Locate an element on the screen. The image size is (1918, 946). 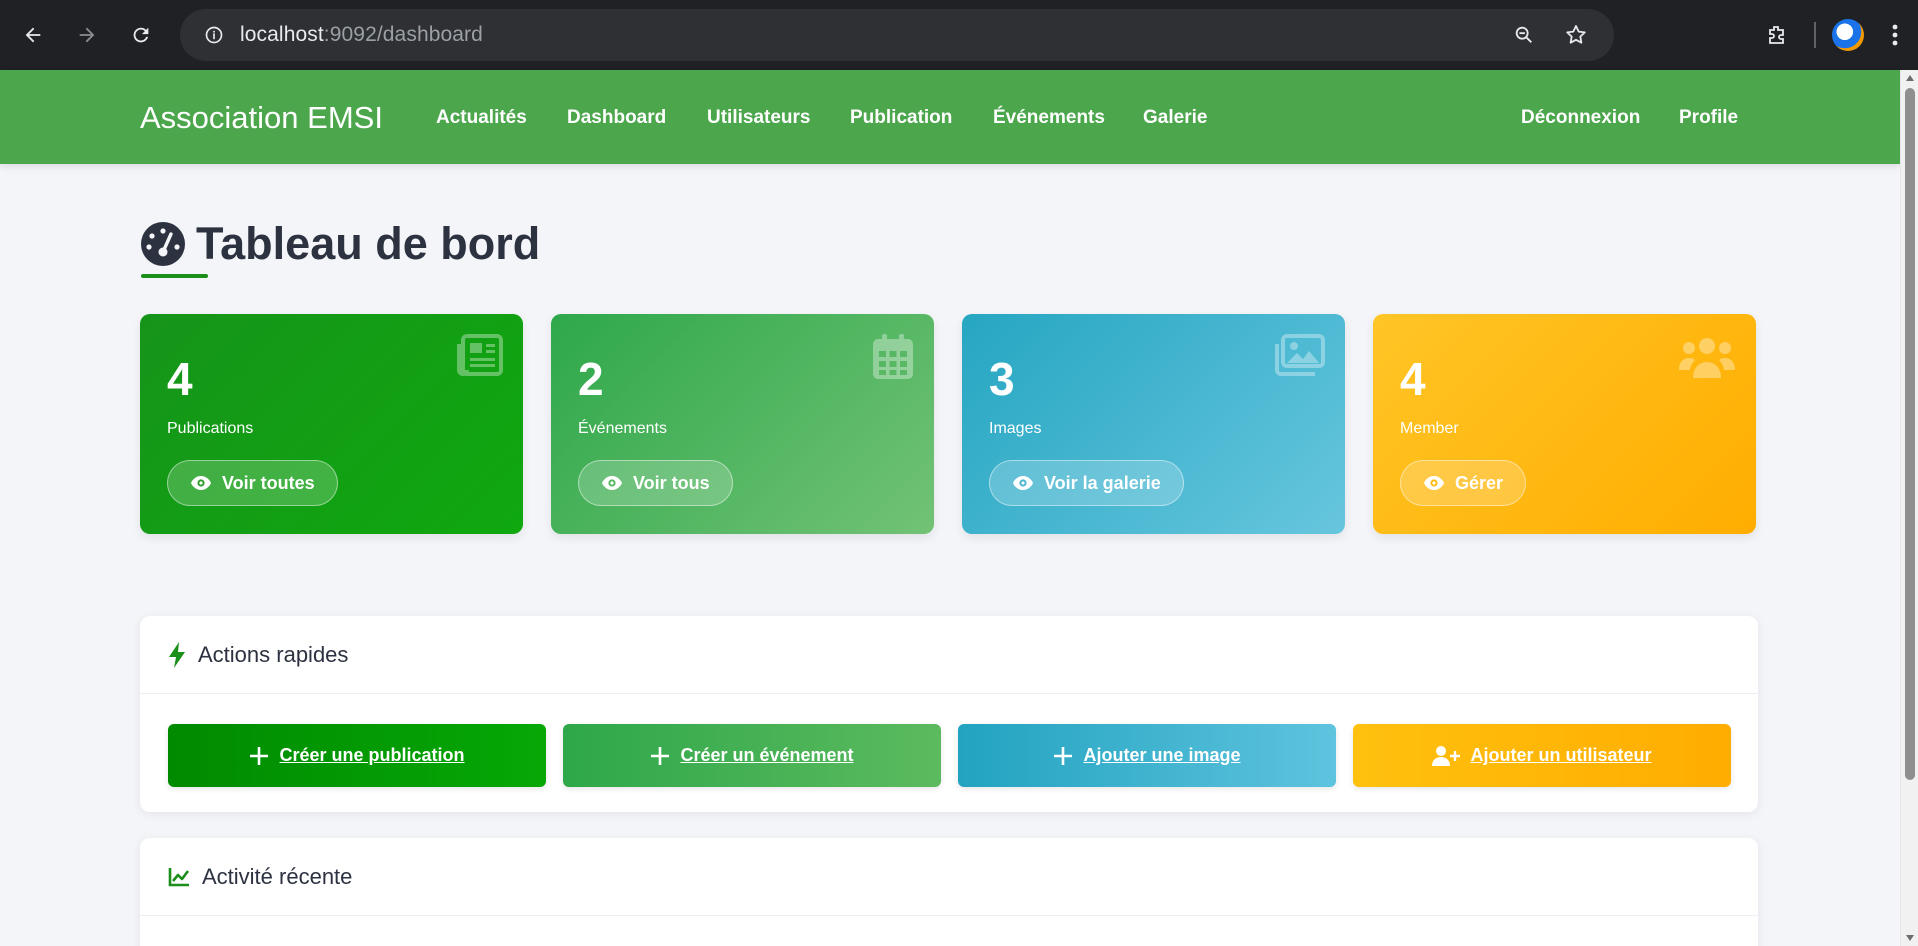
button-label: Gérer is located at coordinates (1479, 482).